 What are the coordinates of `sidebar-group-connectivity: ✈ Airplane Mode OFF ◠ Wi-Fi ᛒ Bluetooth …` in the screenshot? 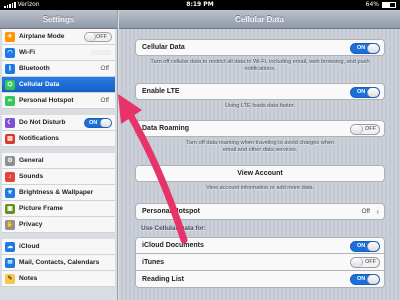 It's located at (58, 69).